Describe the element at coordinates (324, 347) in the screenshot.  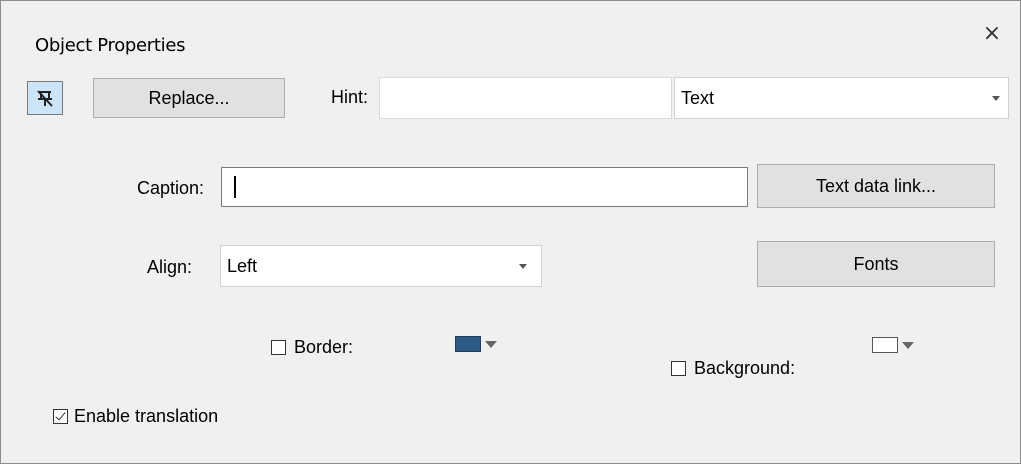
I see `border-label: Border:` at that location.